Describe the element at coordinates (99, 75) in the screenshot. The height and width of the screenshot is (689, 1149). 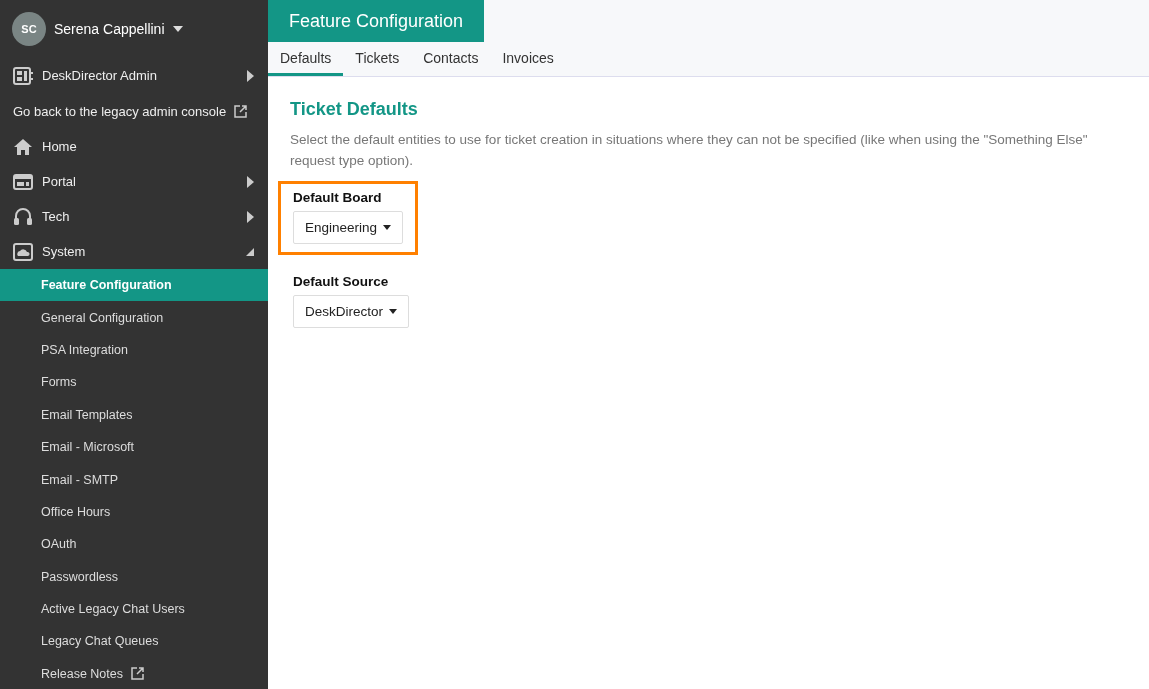
I see `sidebar-item: DeskDirector Admin` at that location.